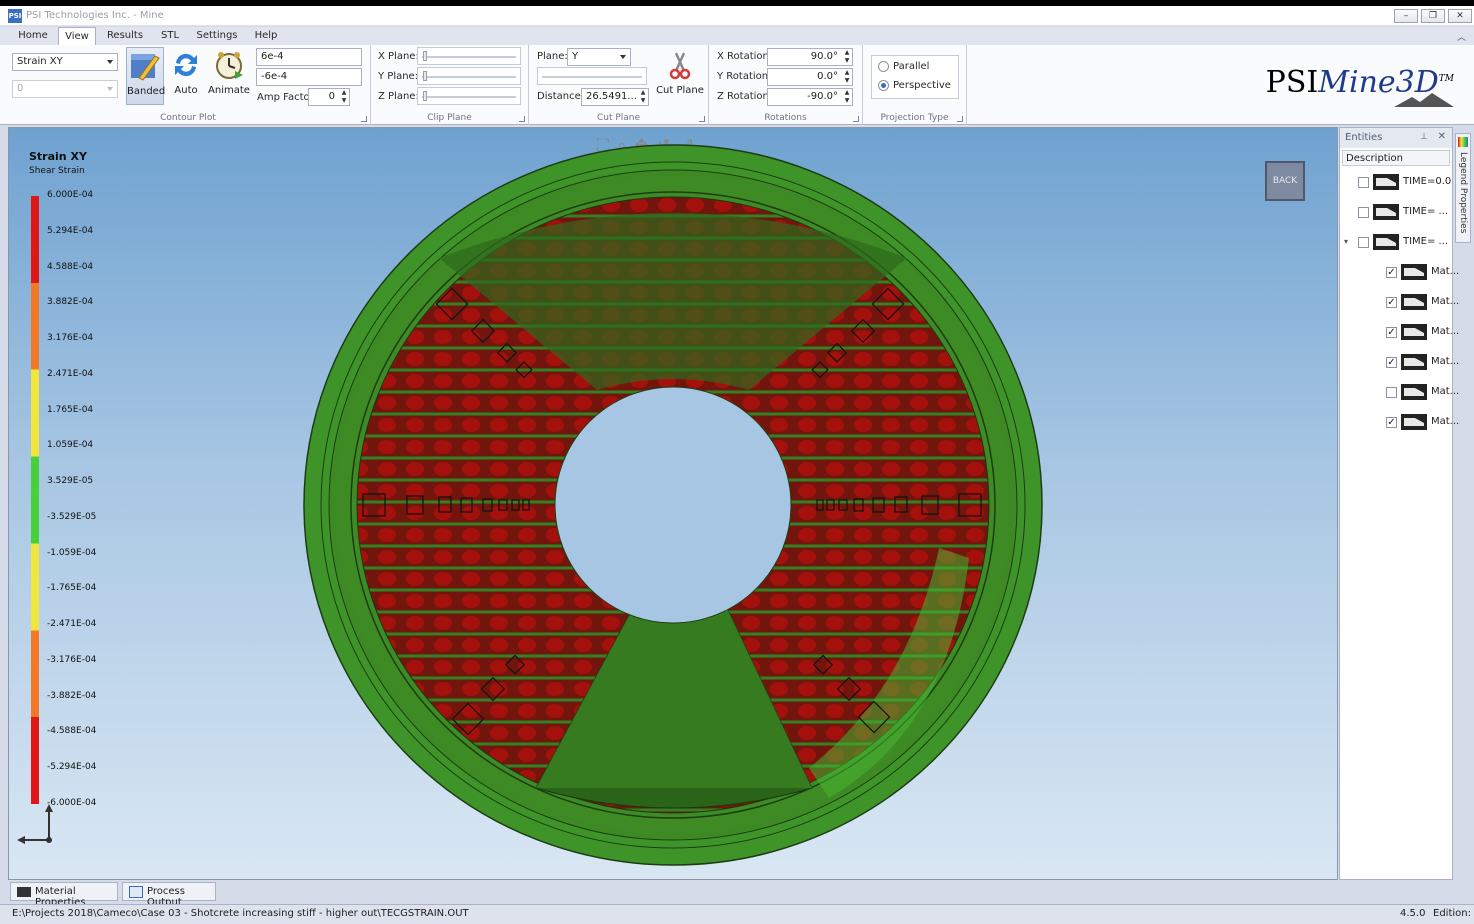 This screenshot has width=1474, height=924. Describe the element at coordinates (449, 118) in the screenshot. I see `clip-plane-group-label: Clip Plane` at that location.